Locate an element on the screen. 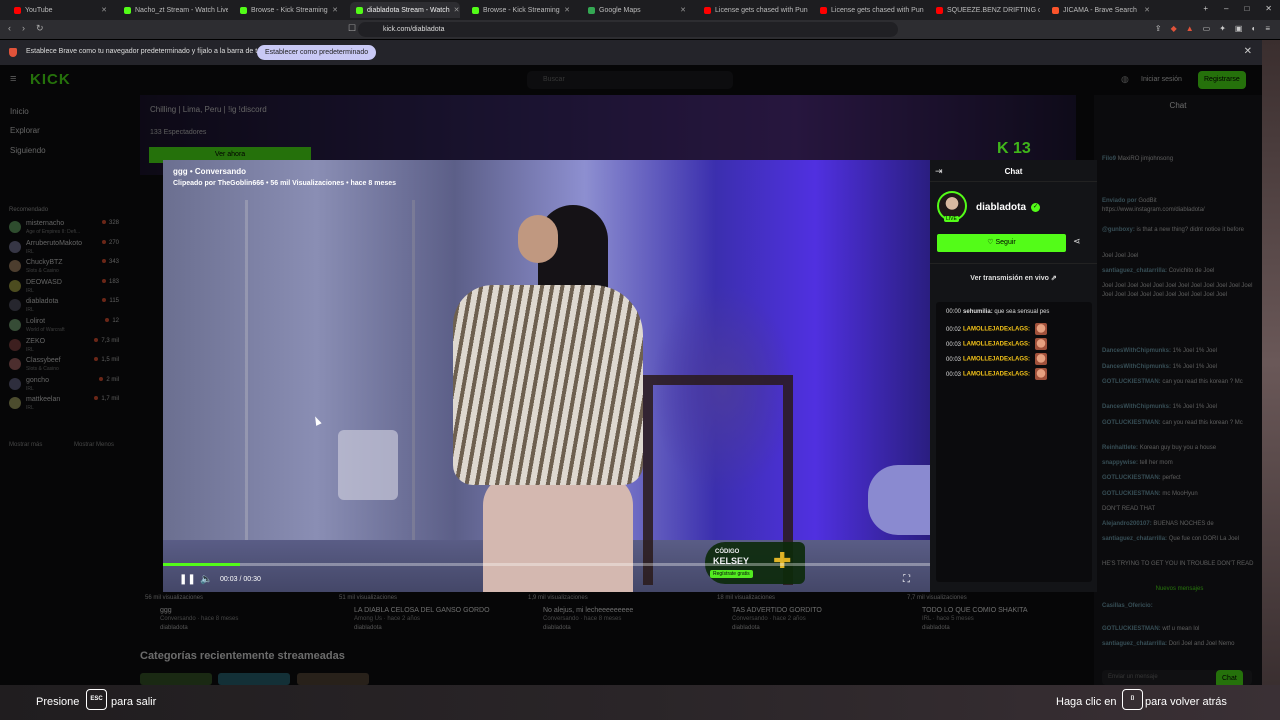 This screenshot has width=1280, height=720. chat-username: Casillas_Ofericio: is located at coordinates (1127, 606).